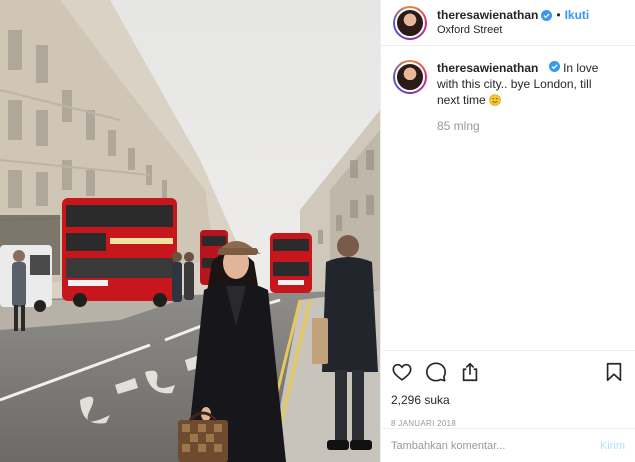  What do you see at coordinates (612, 446) in the screenshot?
I see `send-comment-button: Kirim` at bounding box center [612, 446].